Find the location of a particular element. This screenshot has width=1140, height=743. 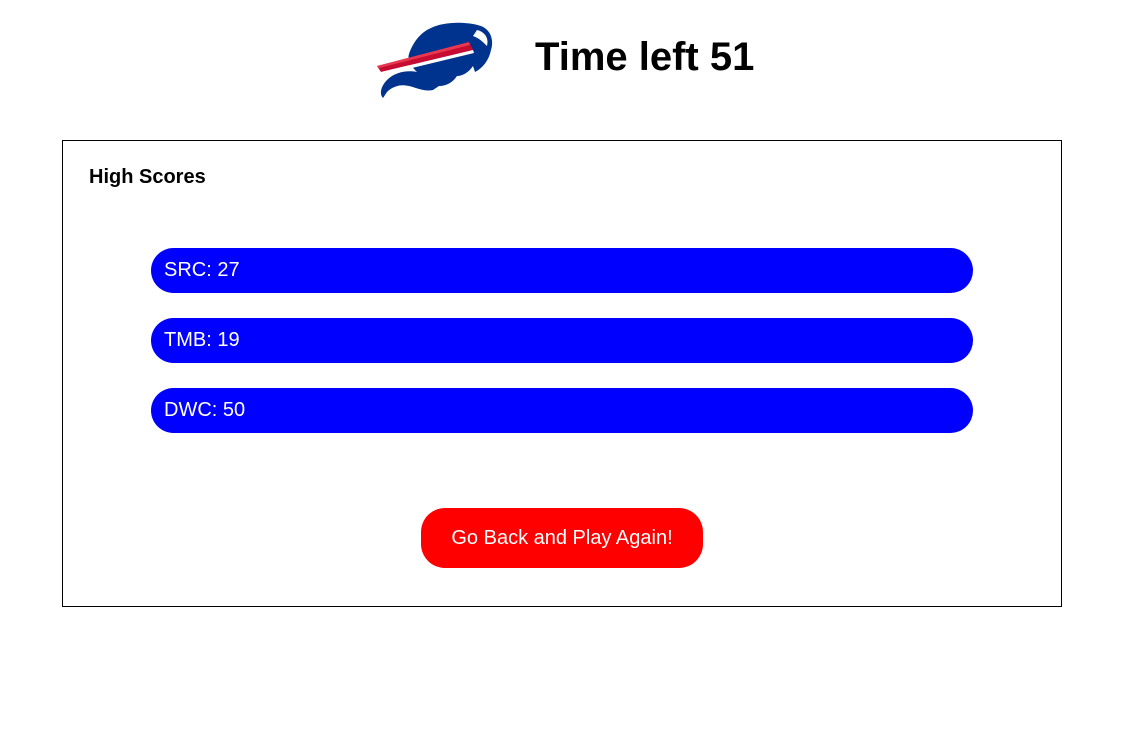

panel-title: High Scores is located at coordinates (147, 177).